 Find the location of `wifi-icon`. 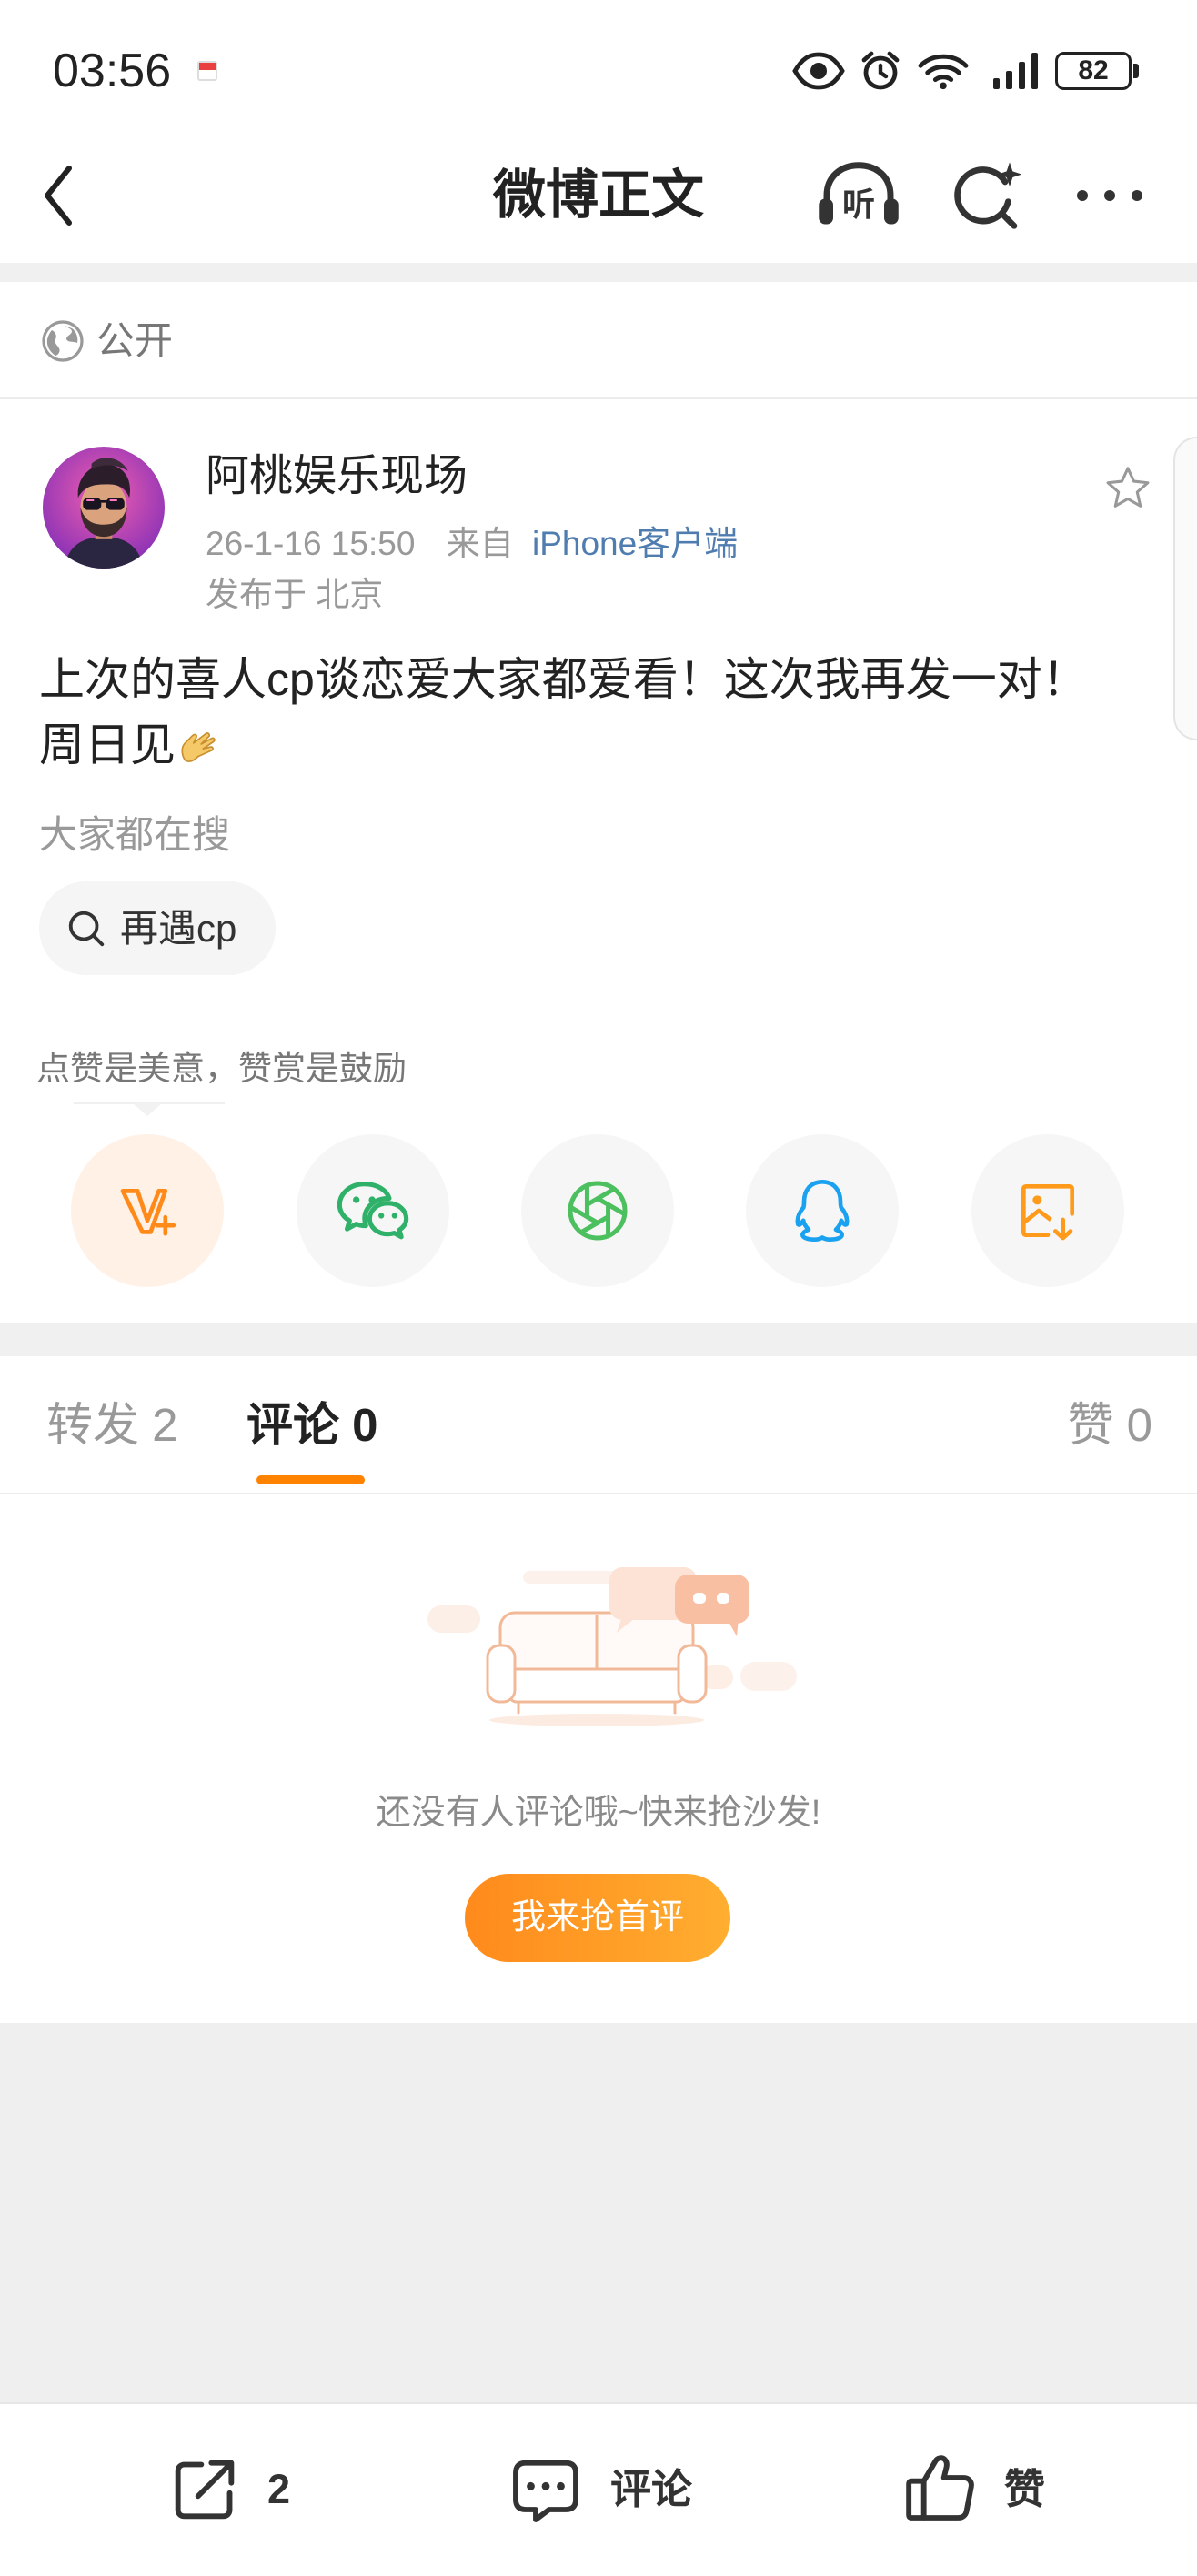

wifi-icon is located at coordinates (943, 72).